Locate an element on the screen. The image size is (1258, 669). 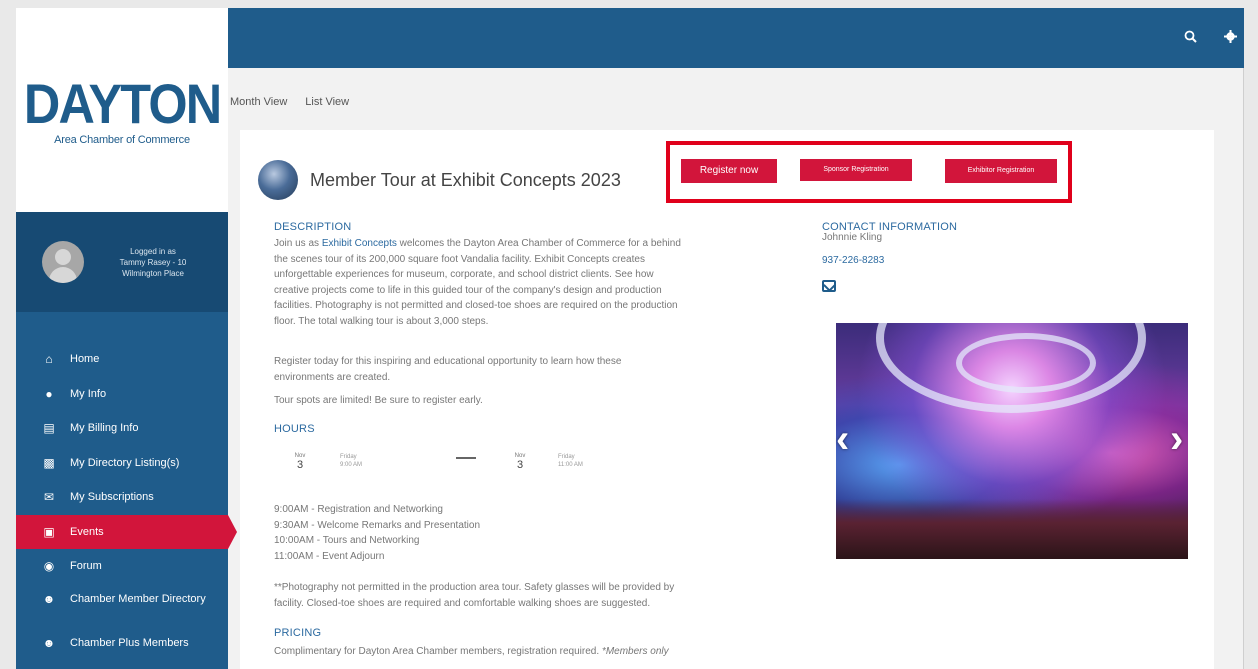
hours-heading: HOURS is located at coordinates (294, 429).